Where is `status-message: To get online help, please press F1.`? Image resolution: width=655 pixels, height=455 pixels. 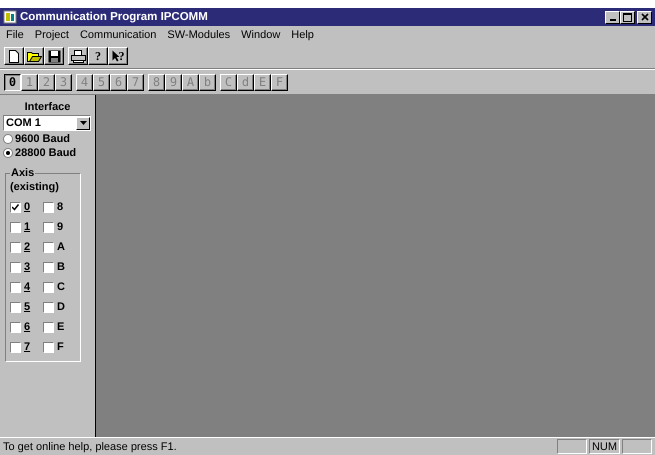
status-message: To get online help, please press F1. is located at coordinates (90, 446).